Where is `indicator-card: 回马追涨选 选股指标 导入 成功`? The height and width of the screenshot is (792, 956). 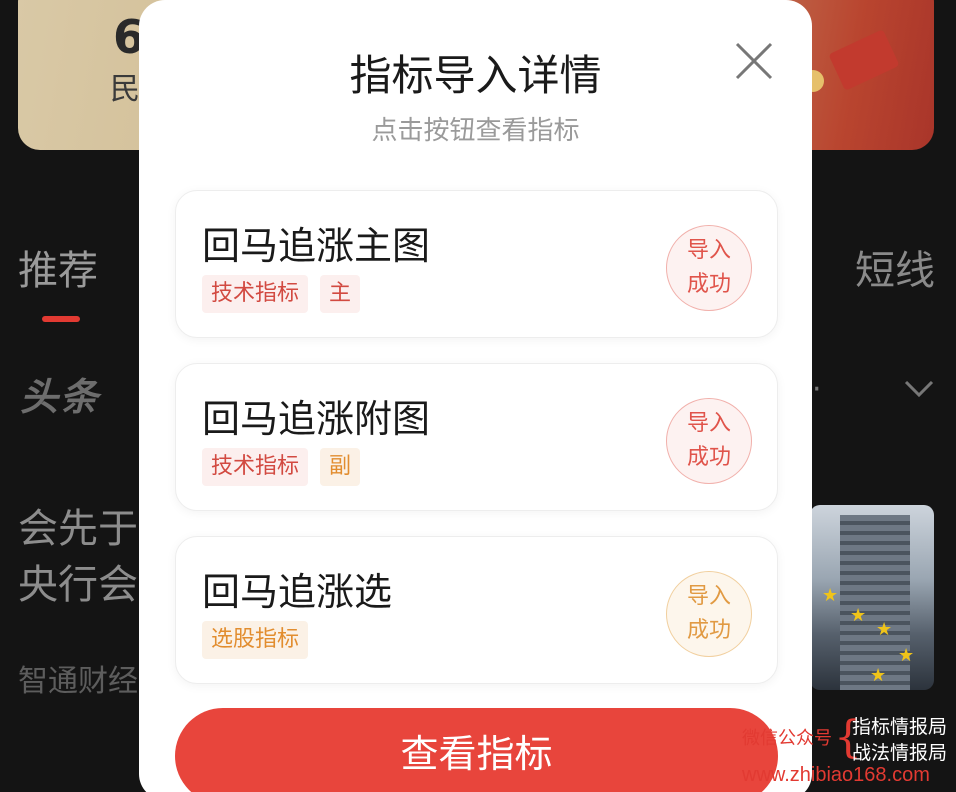
indicator-card: 回马追涨选 选股指标 导入 成功 is located at coordinates (476, 610).